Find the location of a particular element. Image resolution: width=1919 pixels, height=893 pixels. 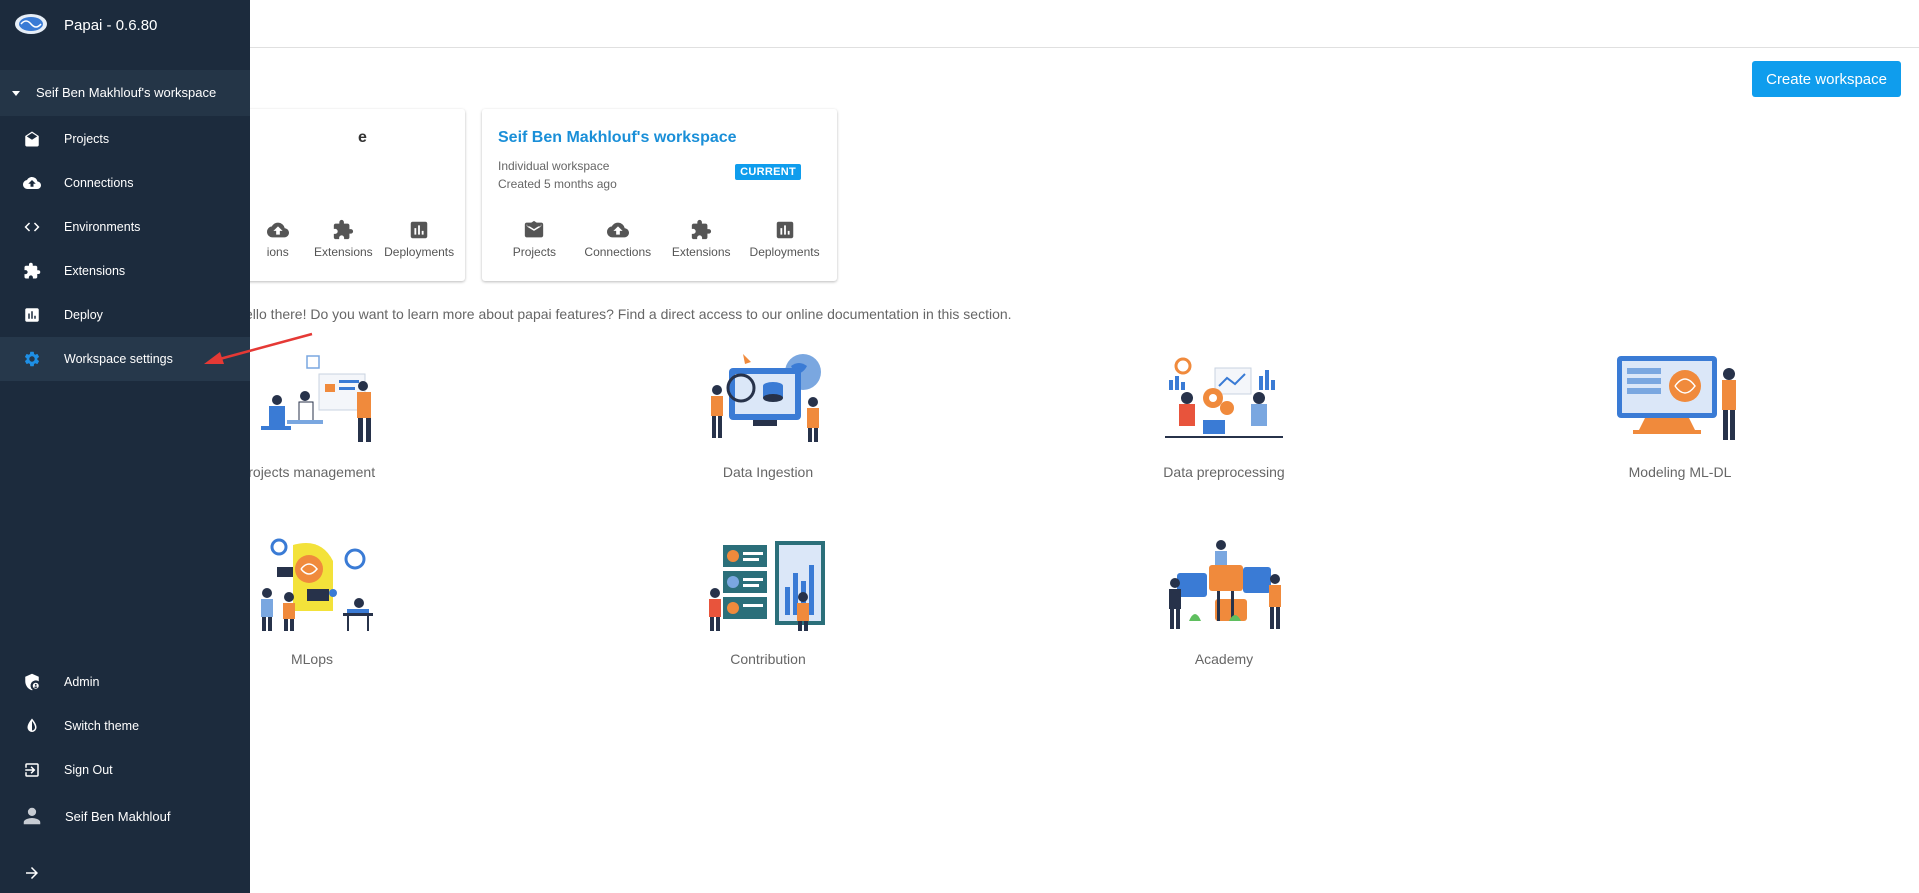

sidebar-item-user-profile: Seif Ben Makhlouf is located at coordinates (125, 816).